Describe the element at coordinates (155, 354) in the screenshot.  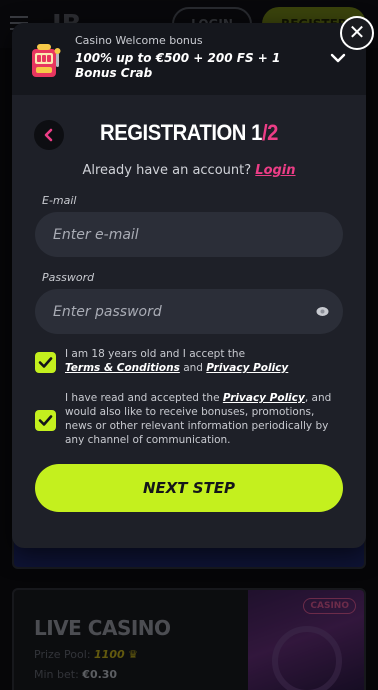
I see `age-consent-intro: I am 18 years old and I accept the` at that location.